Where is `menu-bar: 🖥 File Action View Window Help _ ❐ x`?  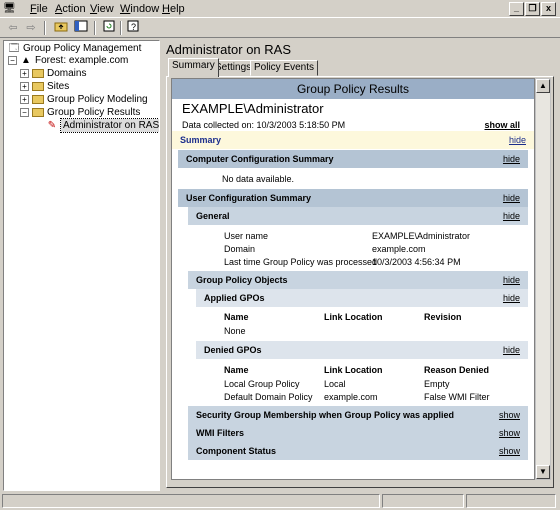 menu-bar: 🖥 File Action View Window Help _ ❐ x is located at coordinates (280, 9).